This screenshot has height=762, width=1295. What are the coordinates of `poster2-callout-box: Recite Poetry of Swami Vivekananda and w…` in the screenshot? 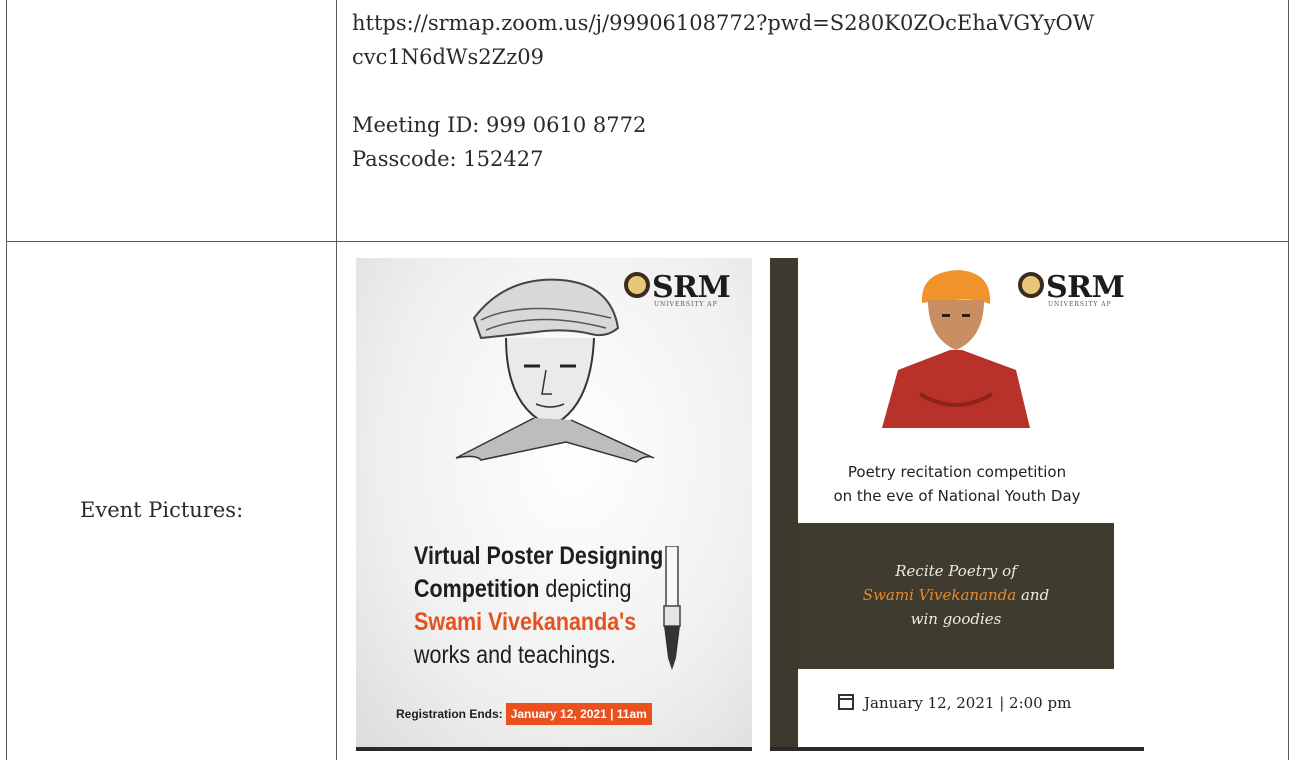 It's located at (956, 596).